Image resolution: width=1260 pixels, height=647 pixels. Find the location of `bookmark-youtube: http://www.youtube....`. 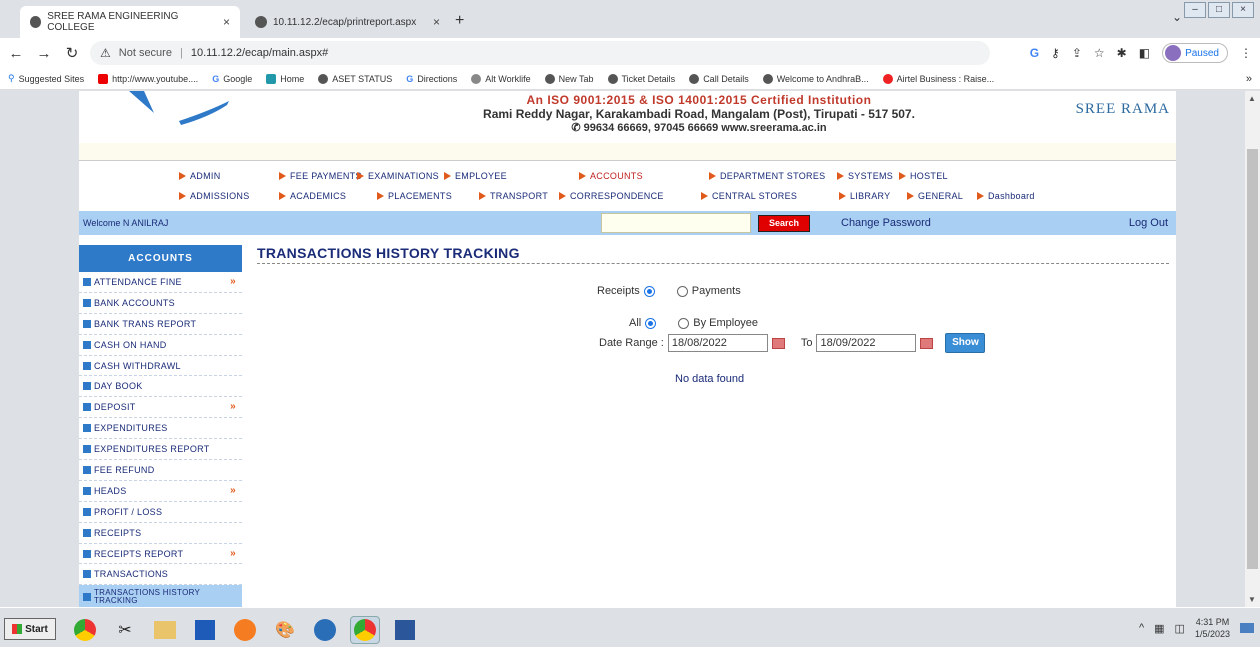

bookmark-youtube: http://www.youtube.... is located at coordinates (148, 78).